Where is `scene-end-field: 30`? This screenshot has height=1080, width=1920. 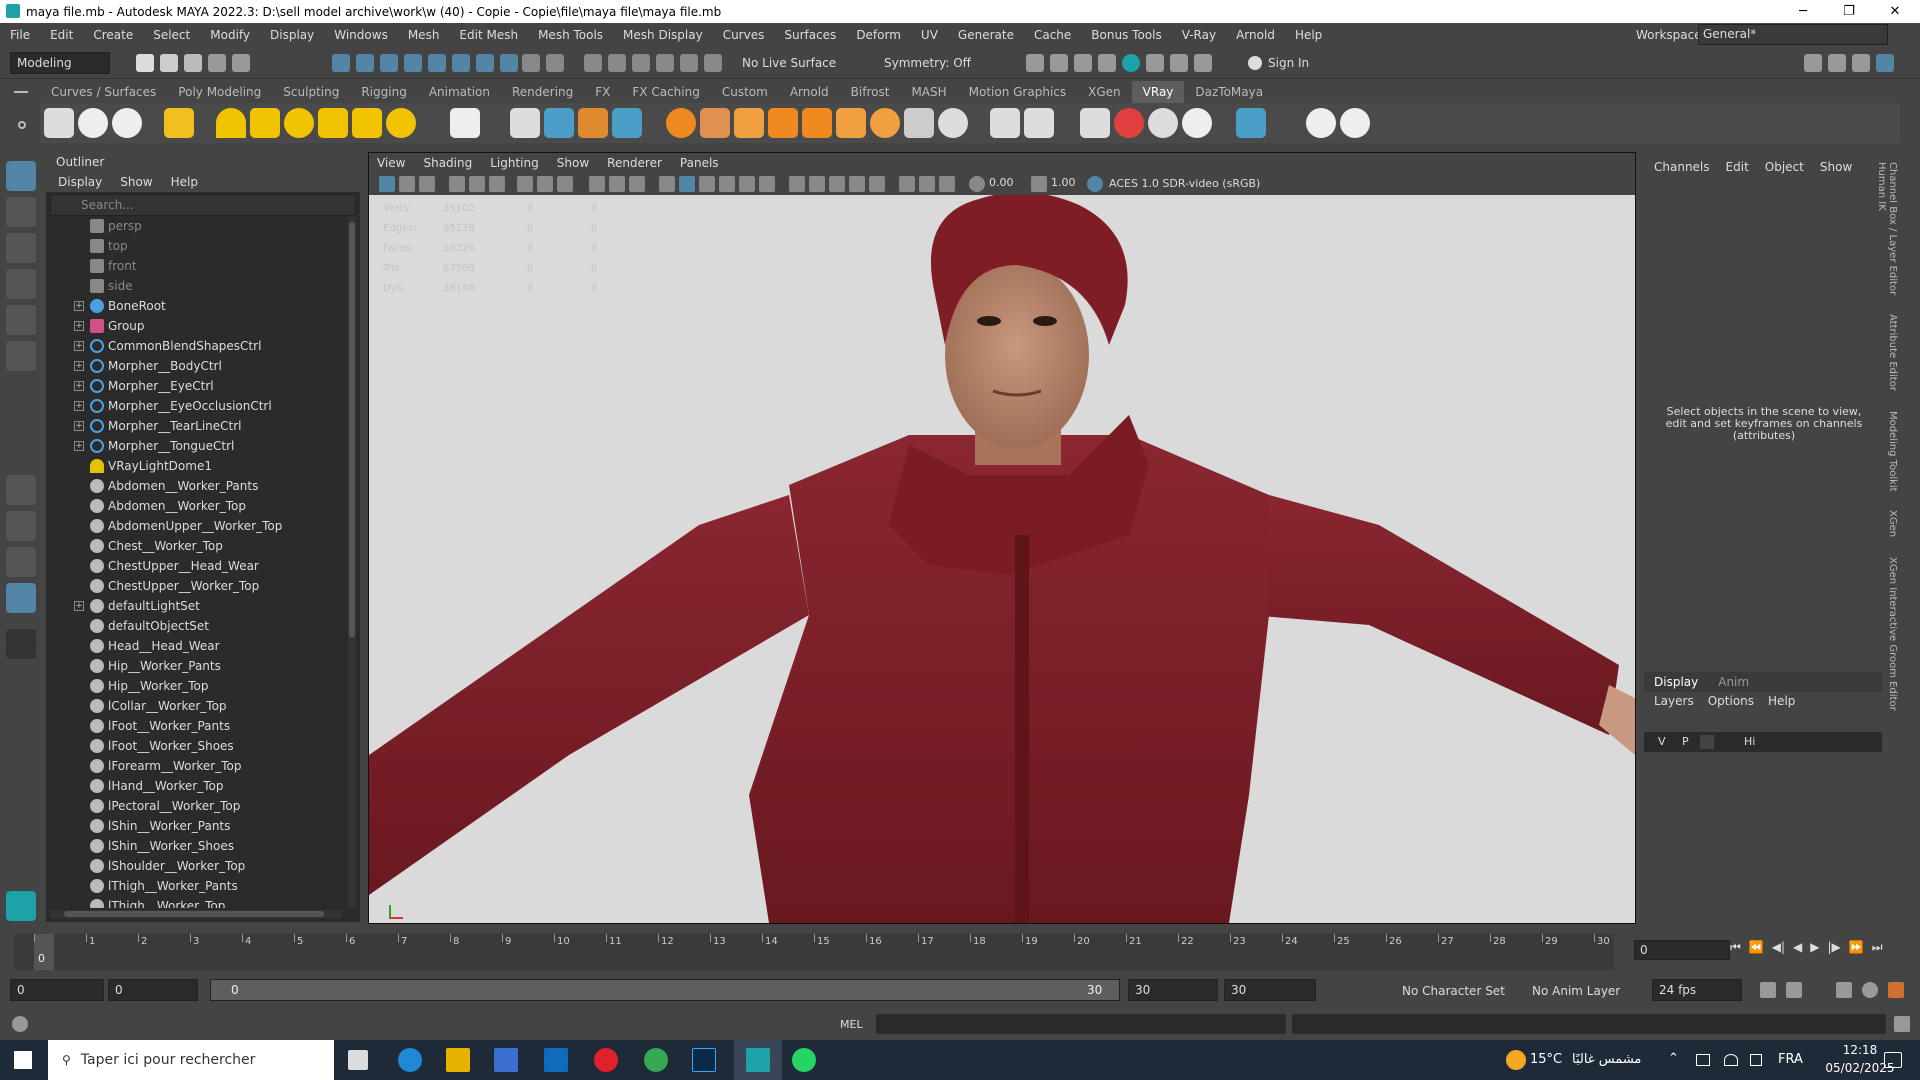
scene-end-field: 30 is located at coordinates (1270, 990).